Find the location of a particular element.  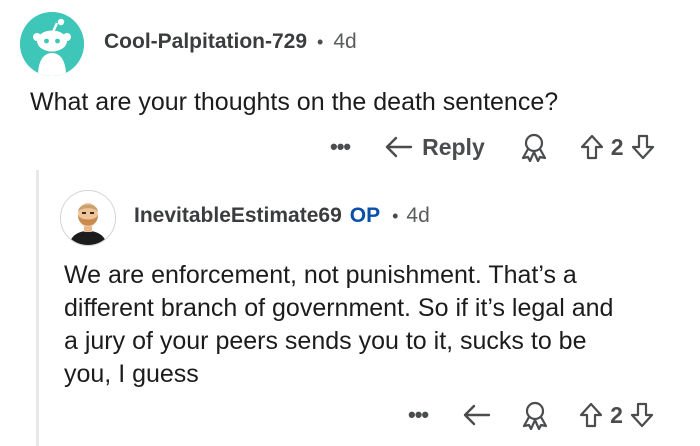

reply-username: InevitableEstimate69 is located at coordinates (238, 216).